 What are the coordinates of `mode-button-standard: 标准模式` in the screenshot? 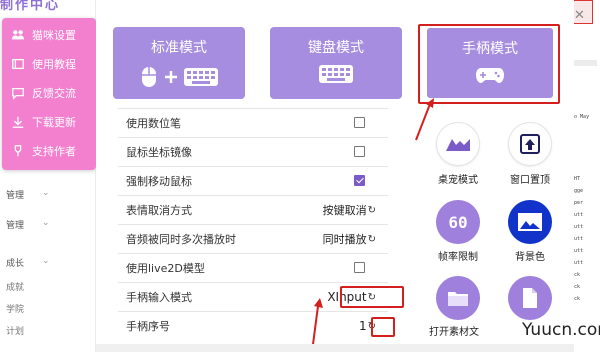 It's located at (179, 63).